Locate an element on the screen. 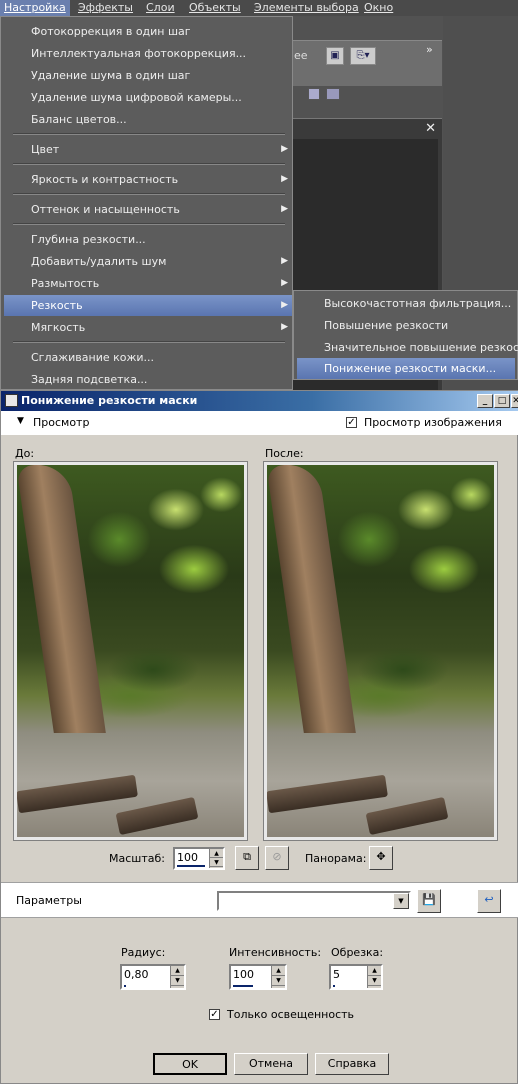 The image size is (518, 1084). reset-icon: ↩ is located at coordinates (489, 901).